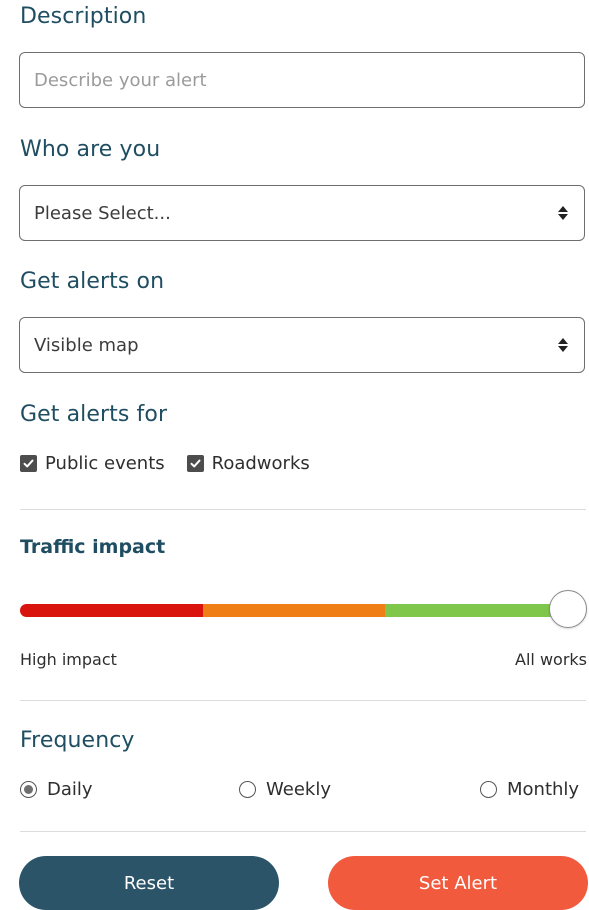  I want to click on checkbox-roadworks: Roadworks, so click(248, 463).